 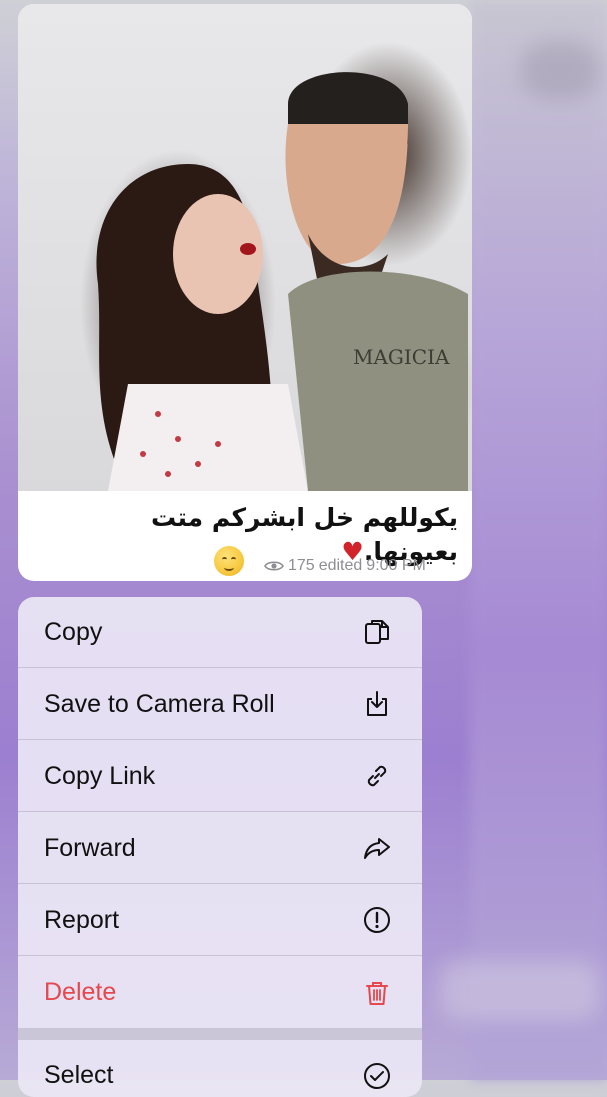 I want to click on menu-item-save-to-camera-roll: Save to Camera Roll, so click(x=220, y=704).